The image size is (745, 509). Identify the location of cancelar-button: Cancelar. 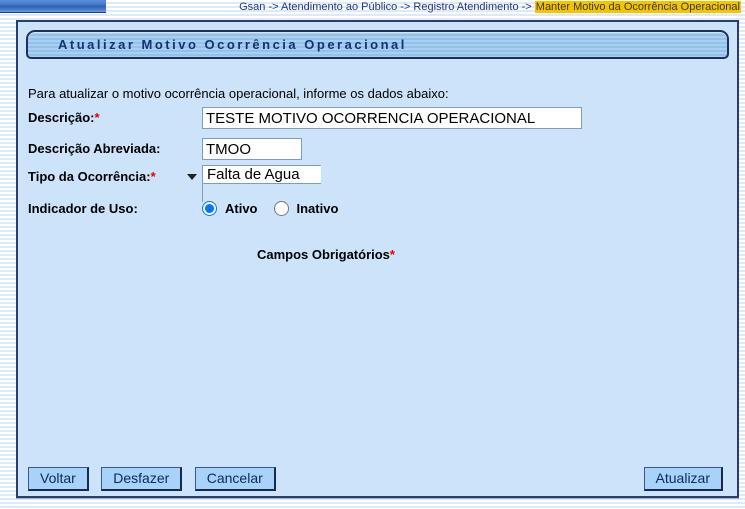
(235, 479).